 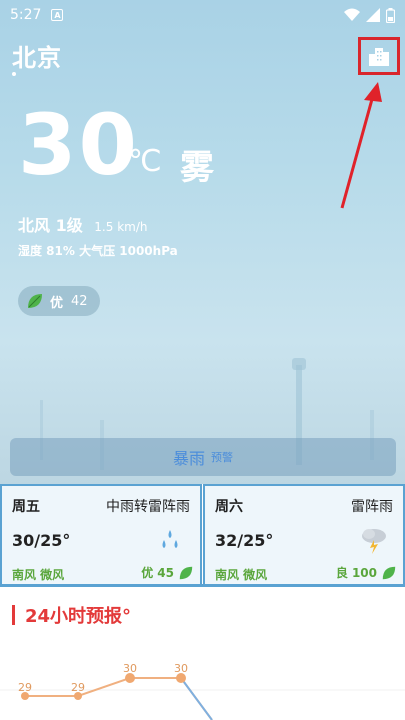 What do you see at coordinates (119, 698) in the screenshot?
I see `hourly-temp-line` at bounding box center [119, 698].